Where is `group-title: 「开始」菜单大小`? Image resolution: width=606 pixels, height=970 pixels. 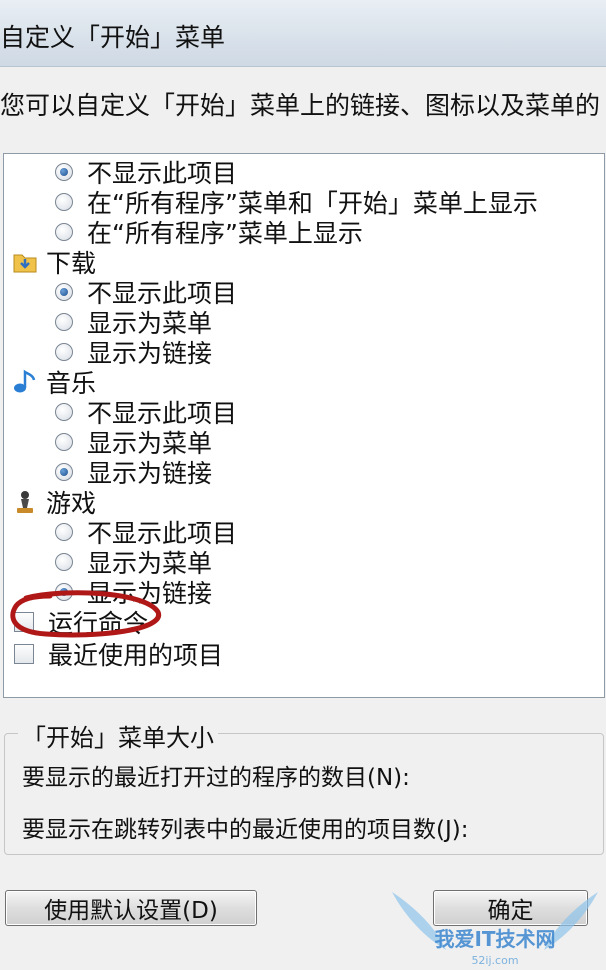 group-title: 「开始」菜单大小 is located at coordinates (118, 735).